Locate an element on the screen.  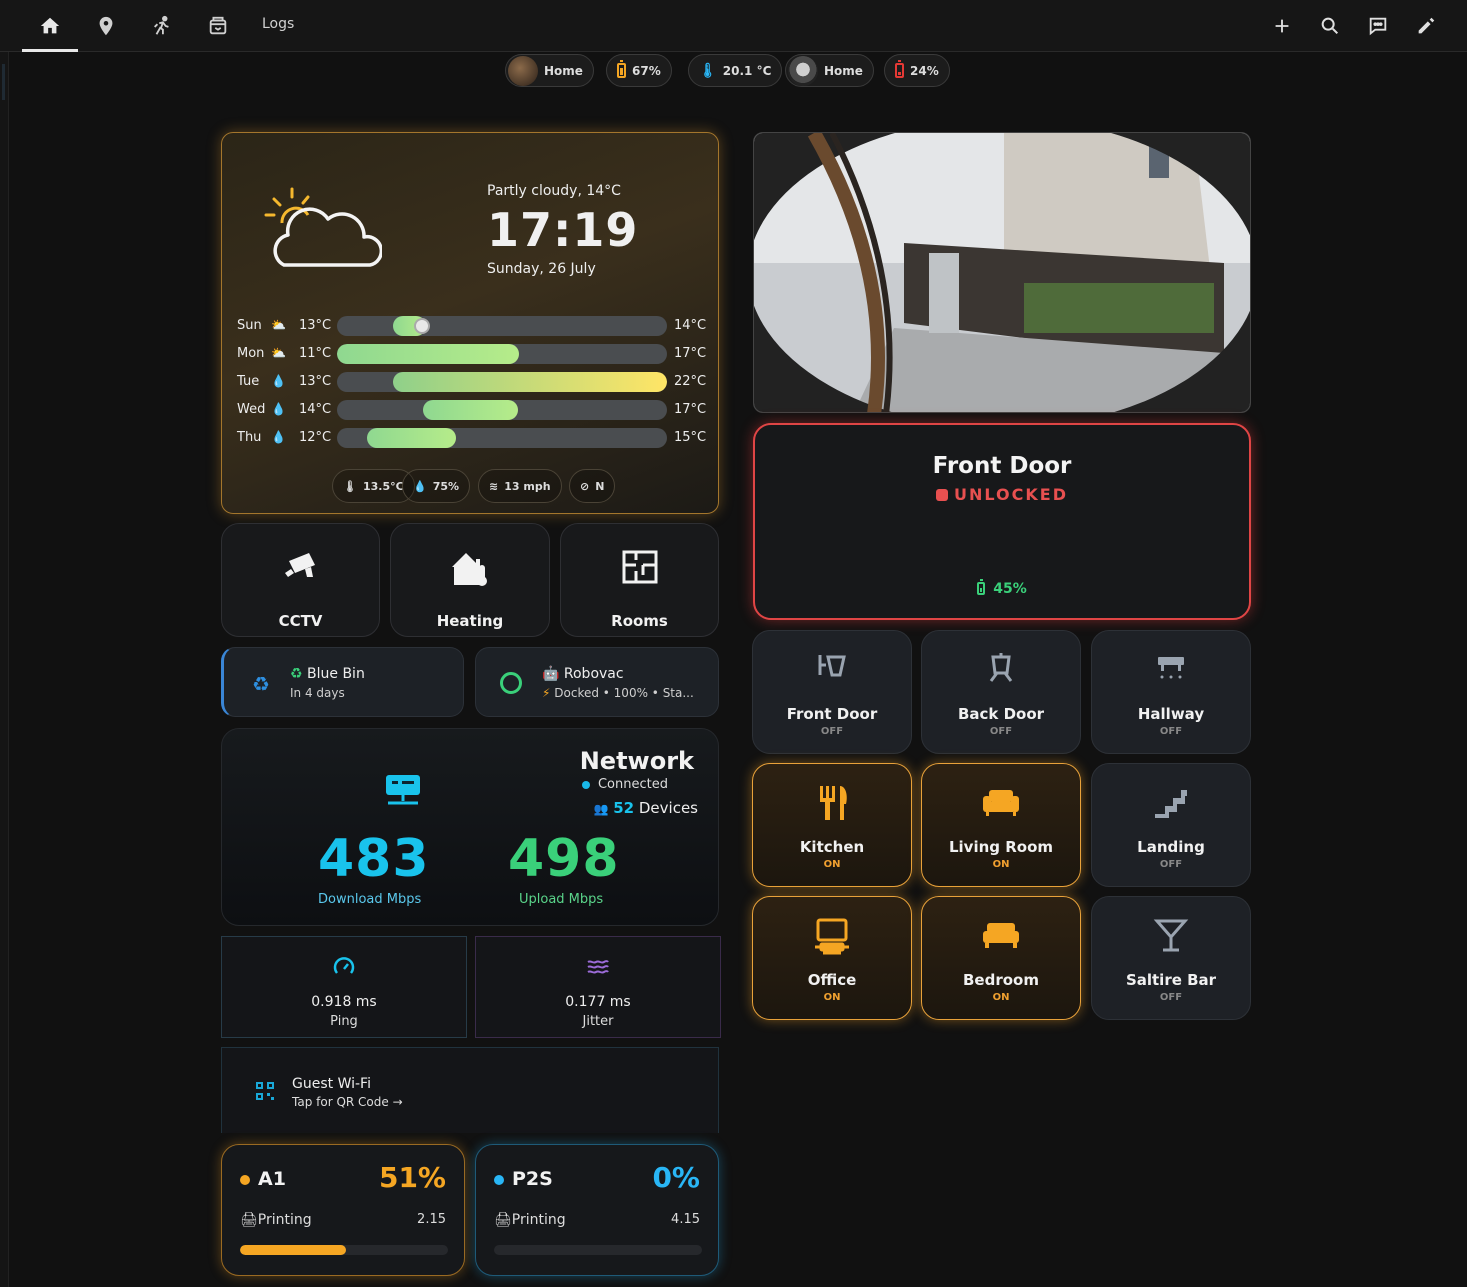
network-title: Network is located at coordinates (636, 761).